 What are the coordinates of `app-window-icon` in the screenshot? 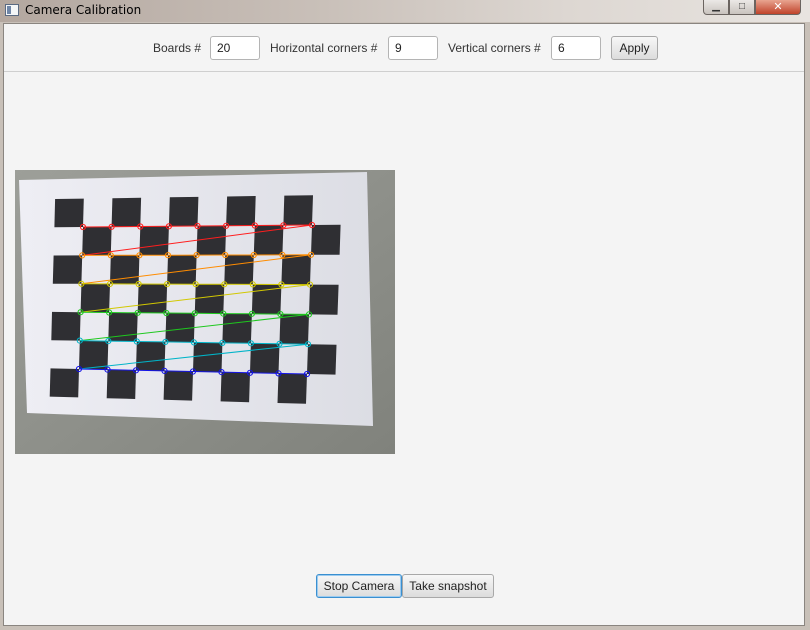 It's located at (12, 10).